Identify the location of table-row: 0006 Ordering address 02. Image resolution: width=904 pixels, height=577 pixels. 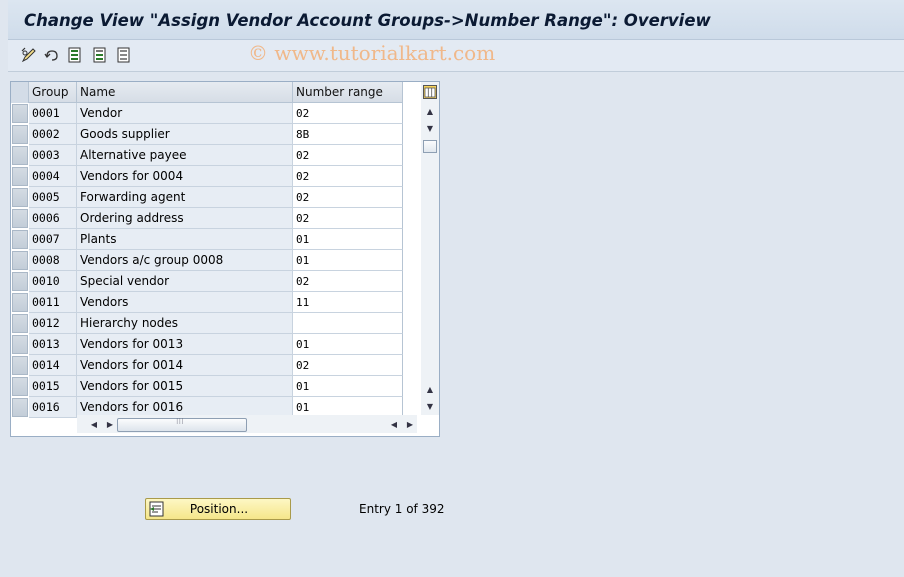
(207, 218).